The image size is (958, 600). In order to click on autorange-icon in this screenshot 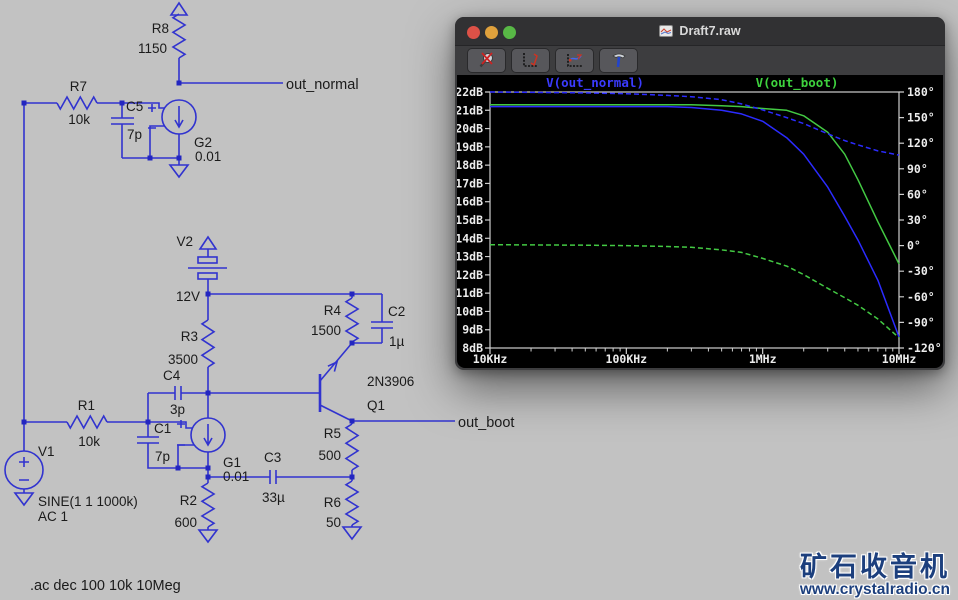, I will do `click(530, 60)`.